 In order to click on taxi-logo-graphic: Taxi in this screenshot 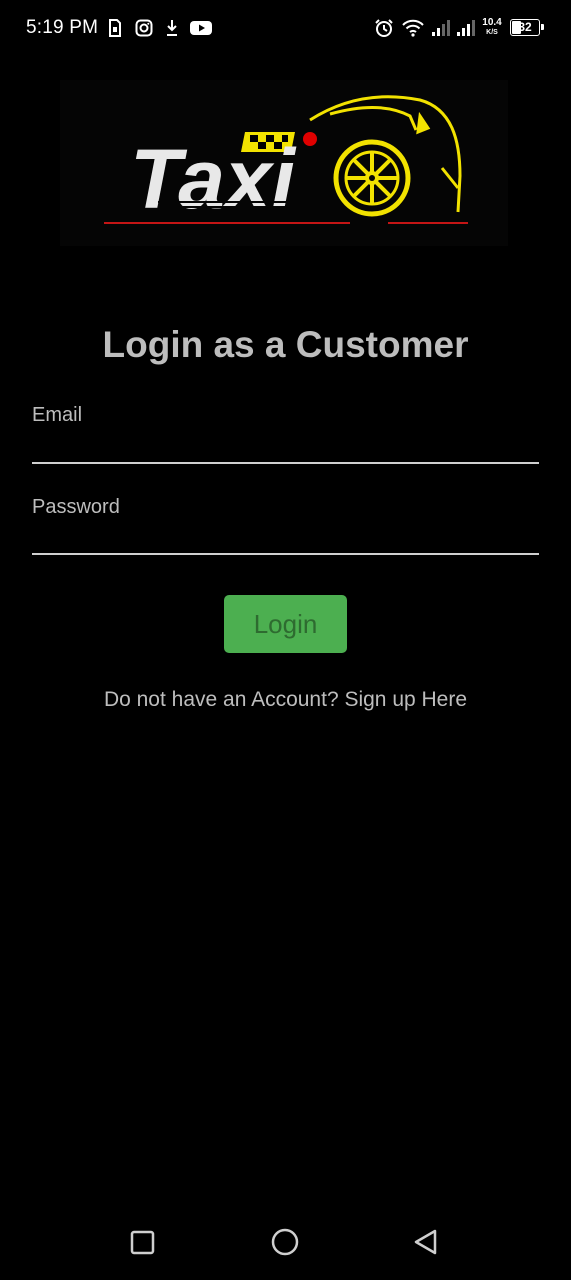, I will do `click(286, 160)`.